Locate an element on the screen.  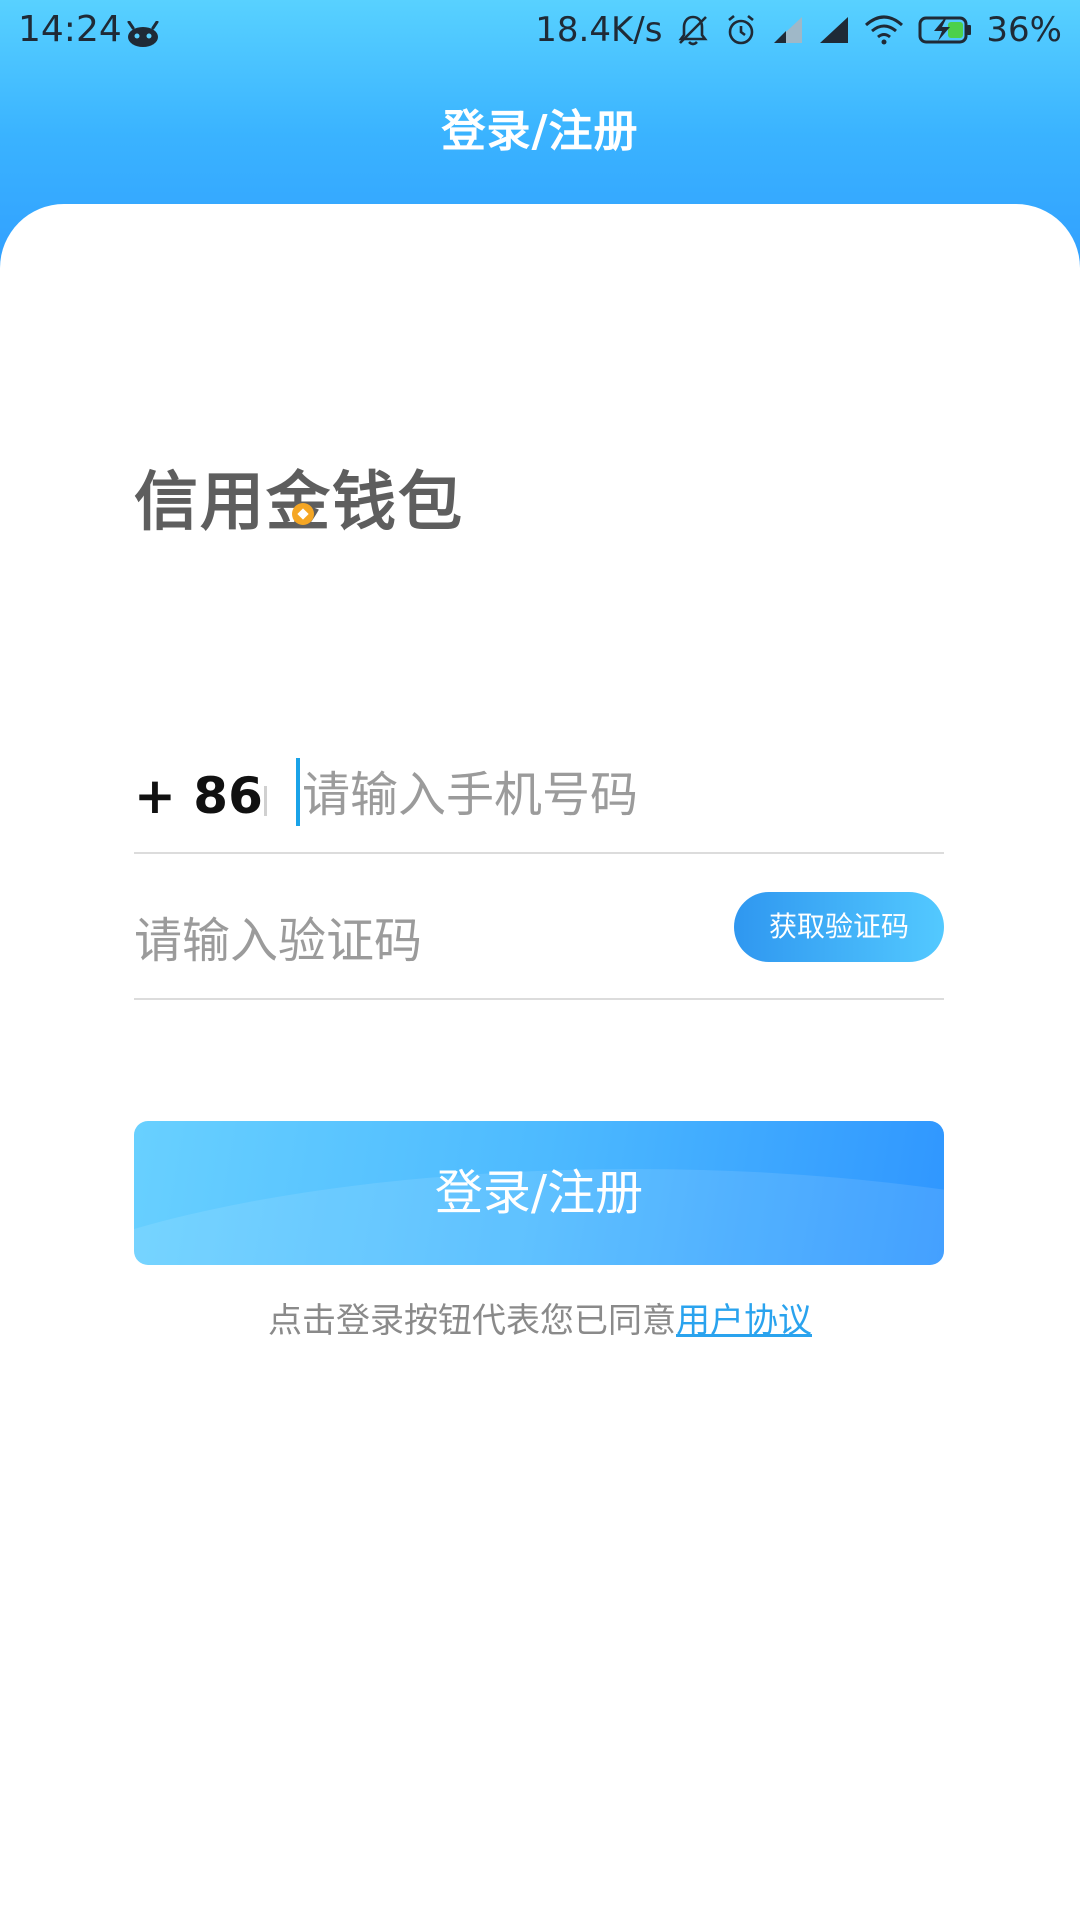
coin-icon is located at coordinates (303, 514).